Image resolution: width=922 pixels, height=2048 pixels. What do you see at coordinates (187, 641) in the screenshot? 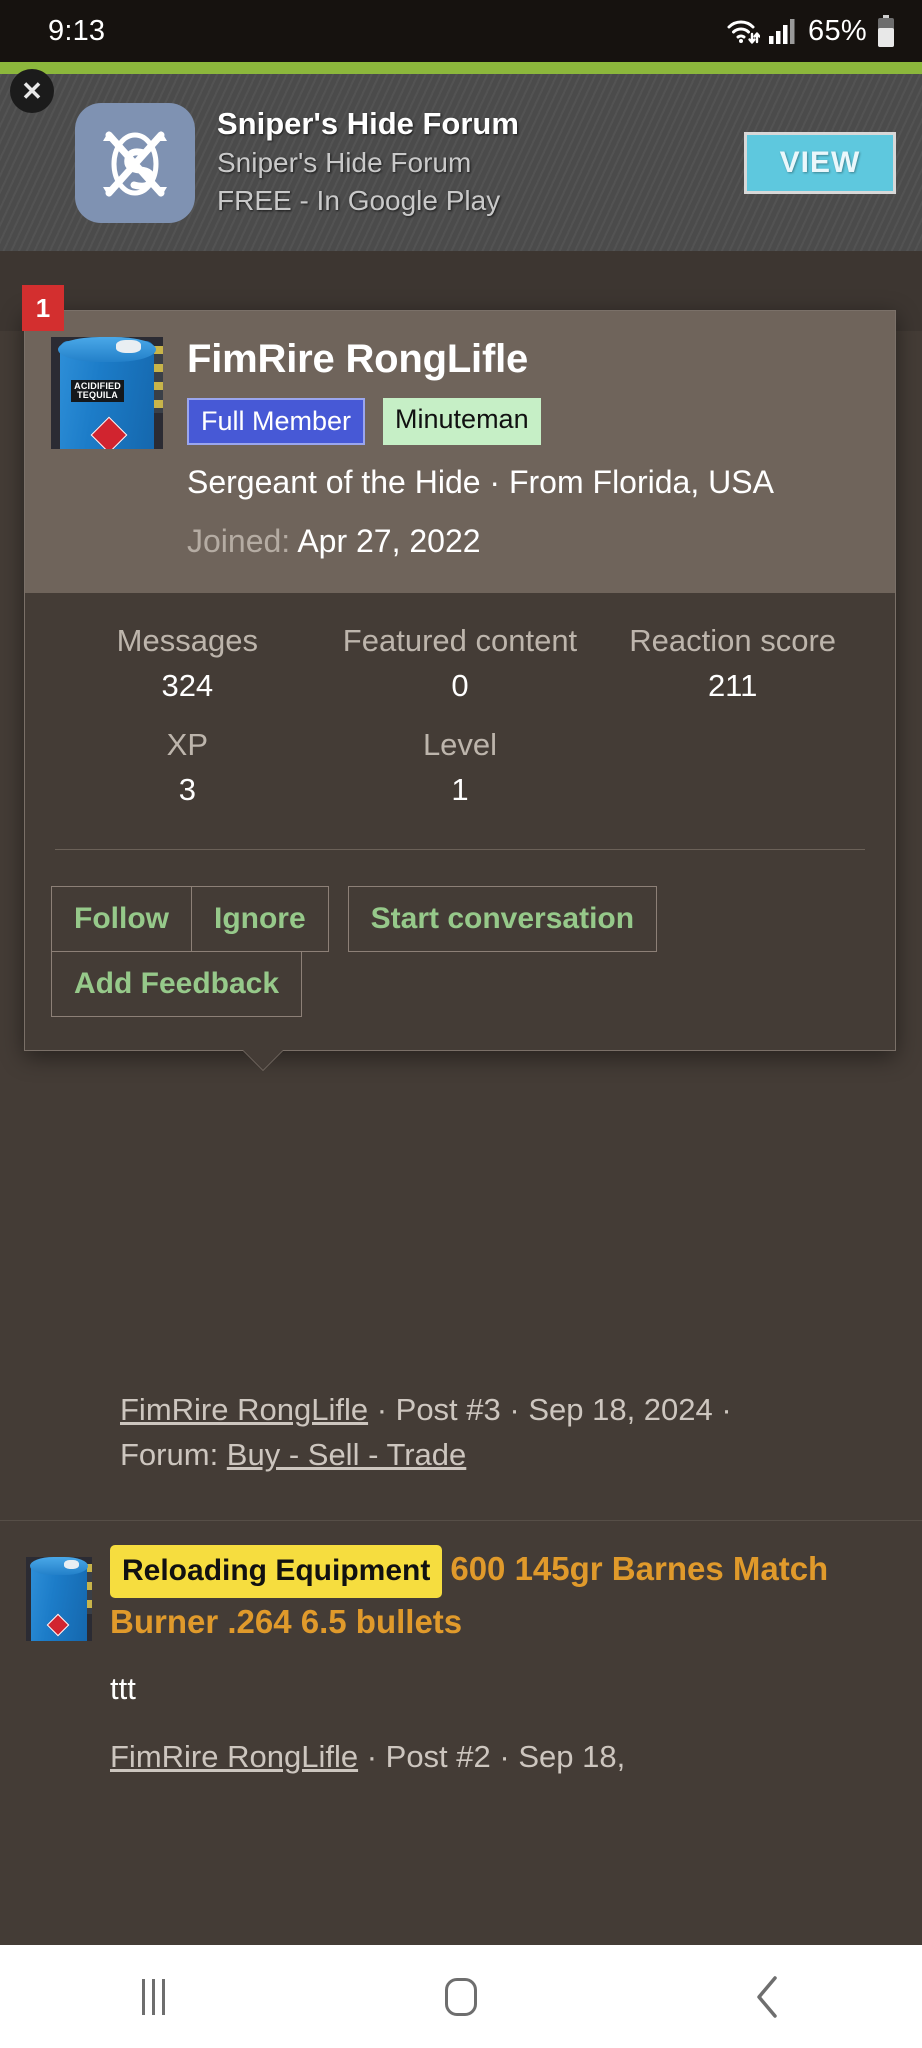
I see `stat-messages-label: Messages` at bounding box center [187, 641].